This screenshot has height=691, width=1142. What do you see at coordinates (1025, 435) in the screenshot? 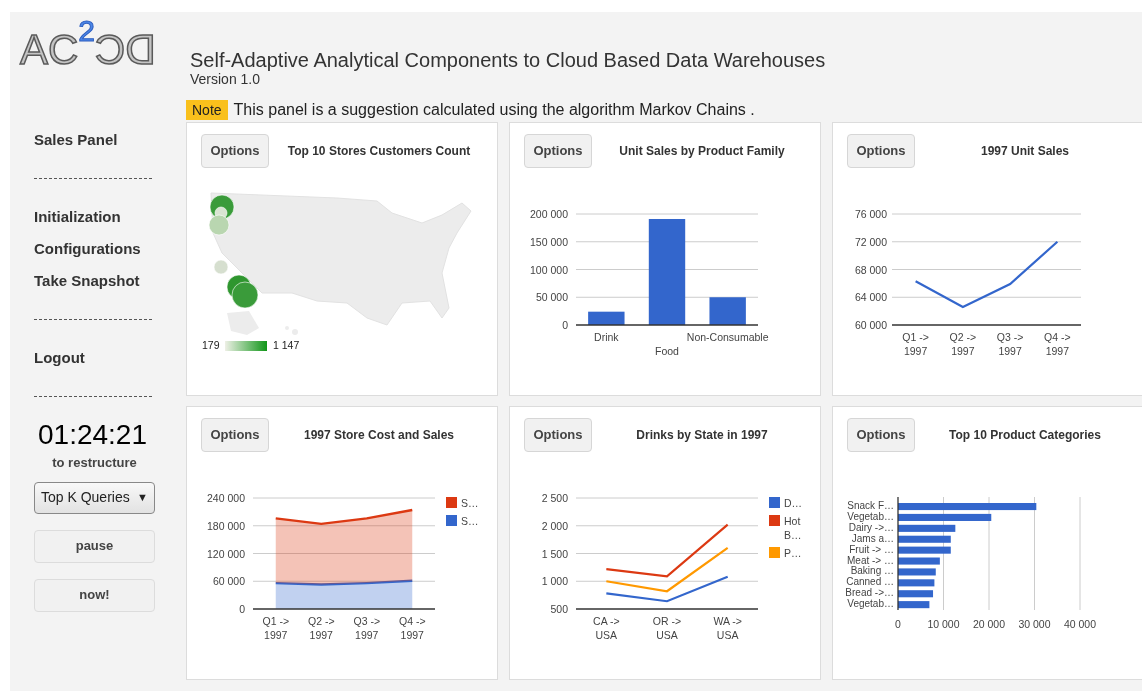
I see `chart-title: Top 10 Product Categories` at bounding box center [1025, 435].